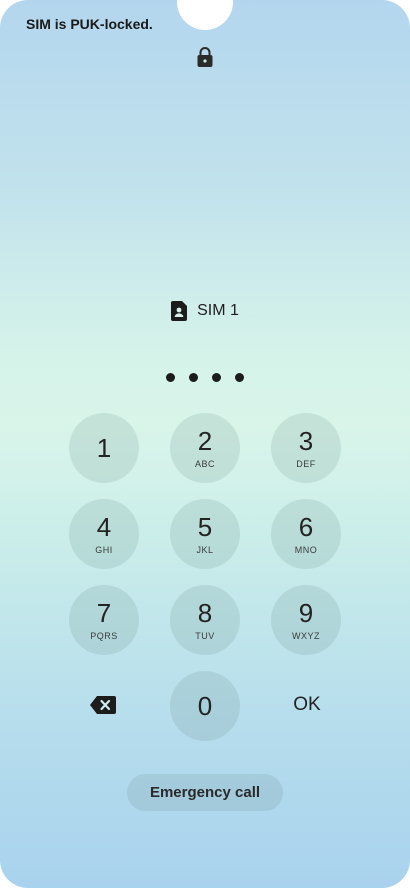 This screenshot has height=888, width=410. Describe the element at coordinates (205, 613) in the screenshot. I see `key-digit: 8` at that location.